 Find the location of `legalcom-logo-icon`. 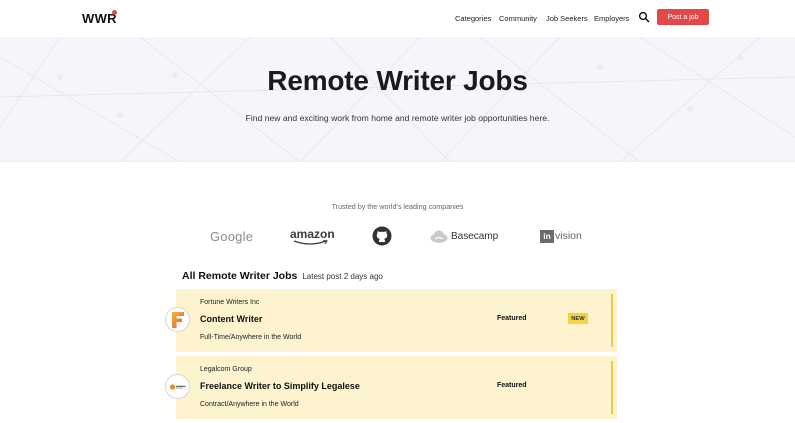

legalcom-logo-icon is located at coordinates (177, 386).